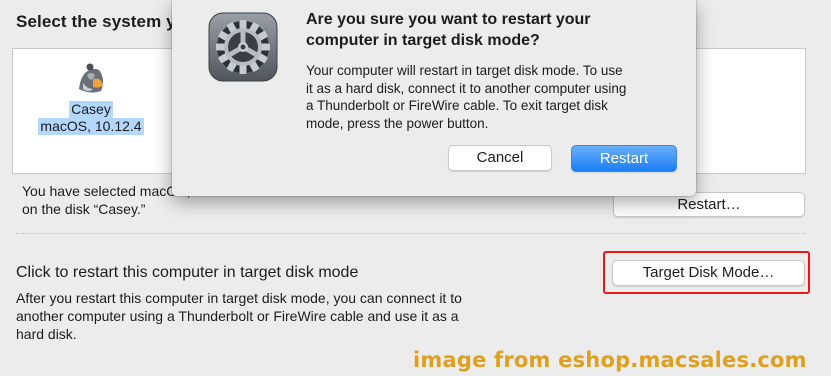 This screenshot has height=376, width=831. What do you see at coordinates (91, 109) in the screenshot?
I see `disk-name-label: Casey` at bounding box center [91, 109].